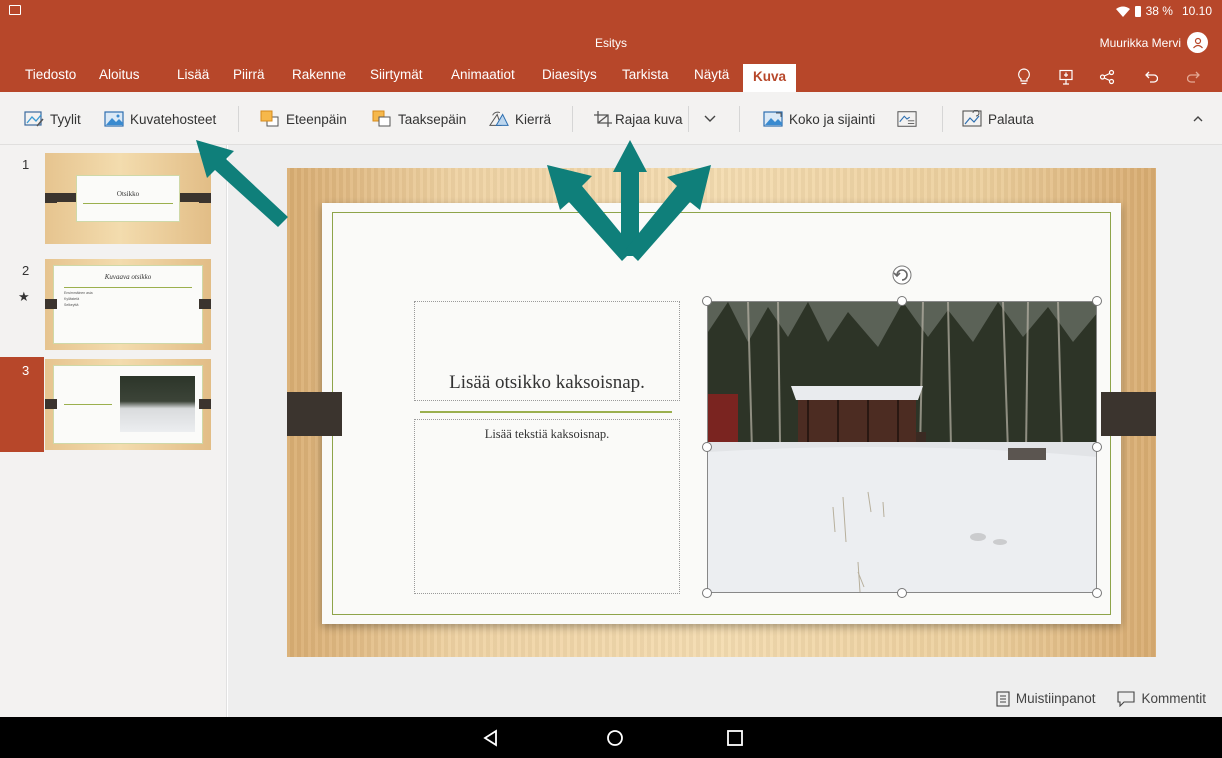  Describe the element at coordinates (1122, 11) in the screenshot. I see `wifi-icon` at that location.